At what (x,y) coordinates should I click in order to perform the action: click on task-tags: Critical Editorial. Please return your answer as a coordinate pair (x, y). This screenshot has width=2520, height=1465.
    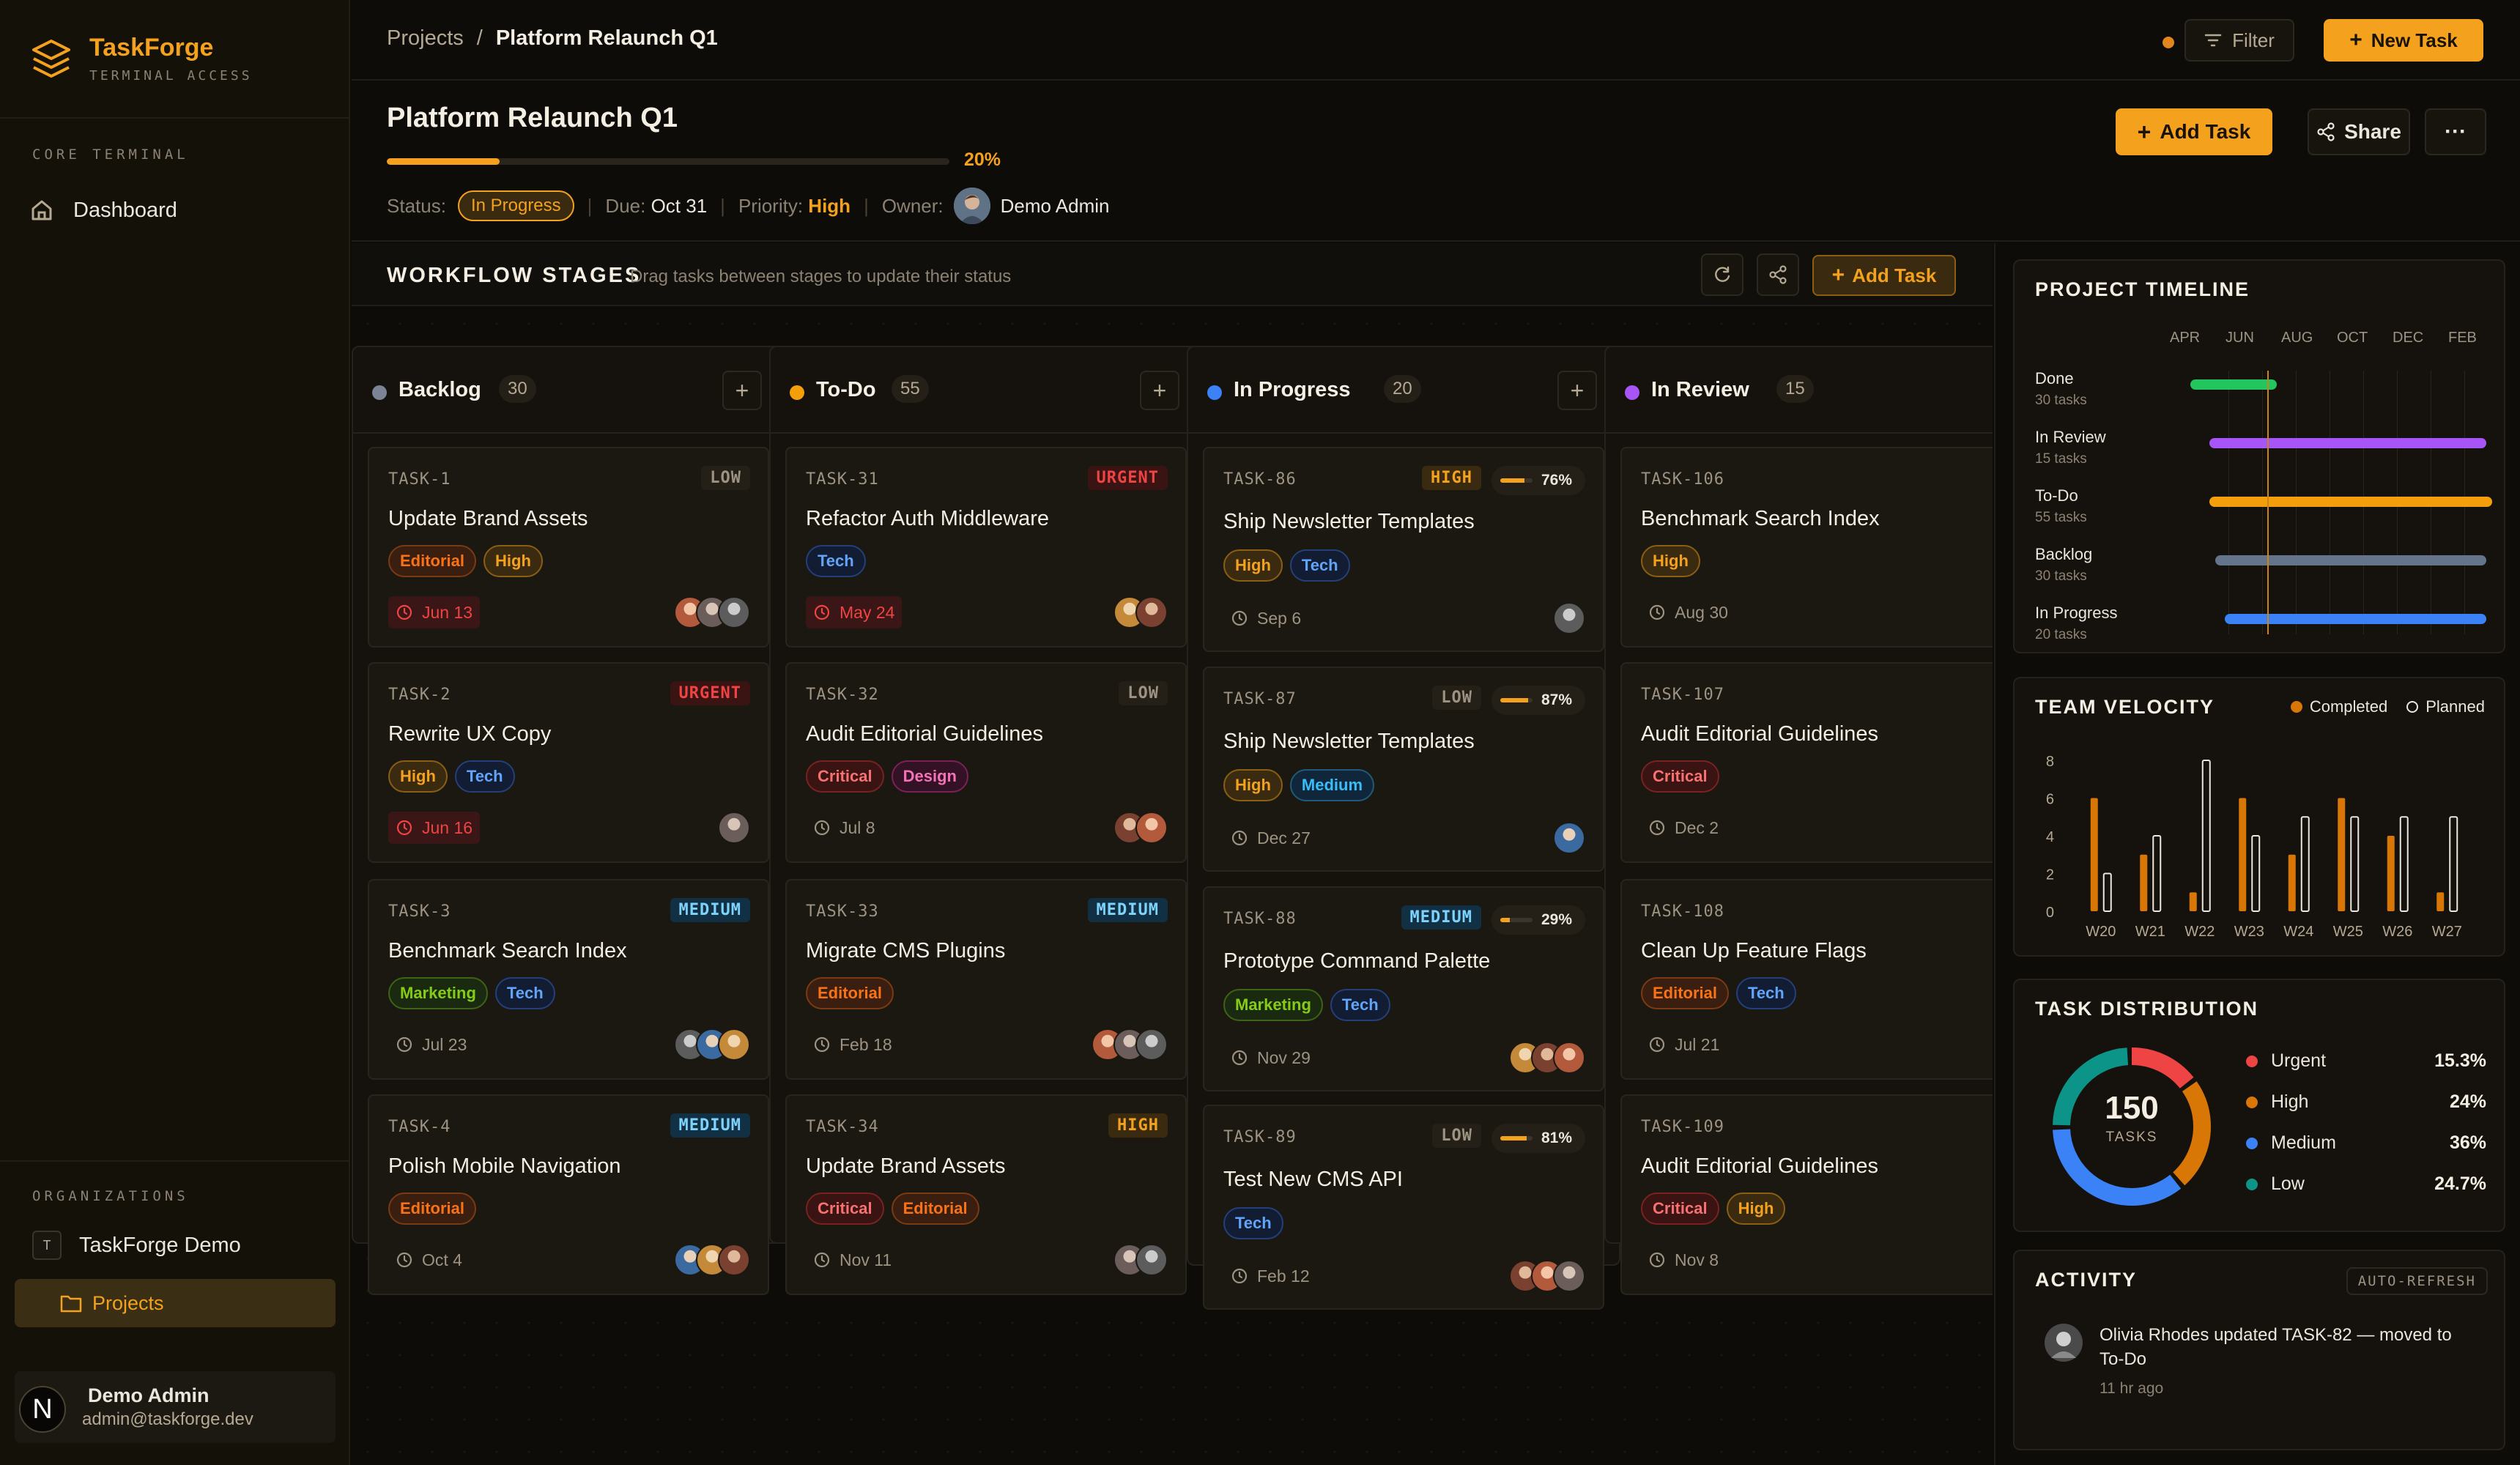
    Looking at the image, I should click on (896, 1209).